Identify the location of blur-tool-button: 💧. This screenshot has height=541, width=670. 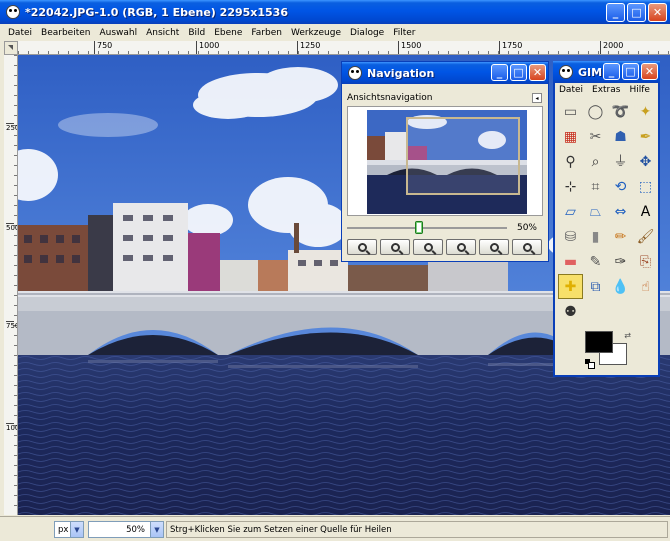
(620, 286).